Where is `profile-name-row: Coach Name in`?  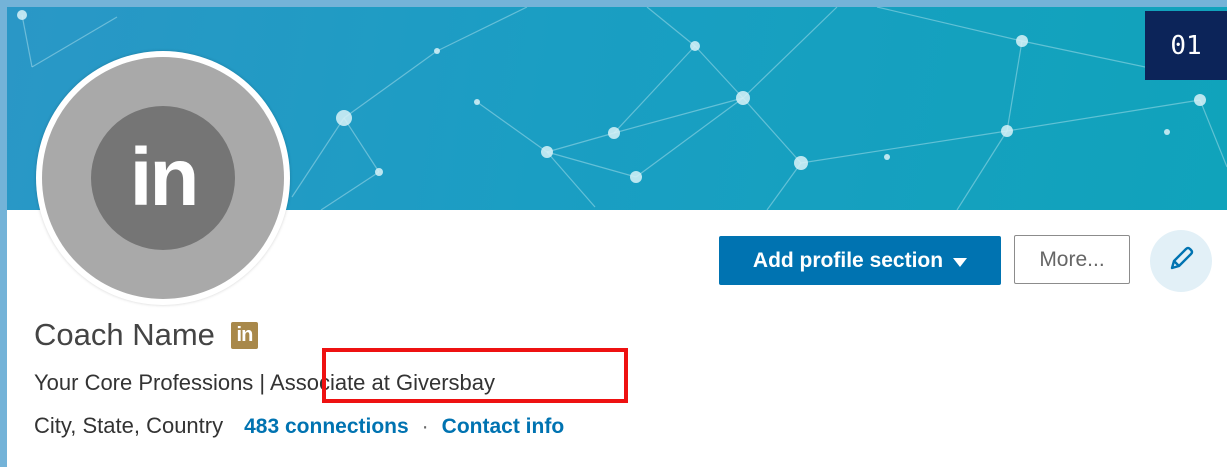
profile-name-row: Coach Name in is located at coordinates (146, 335).